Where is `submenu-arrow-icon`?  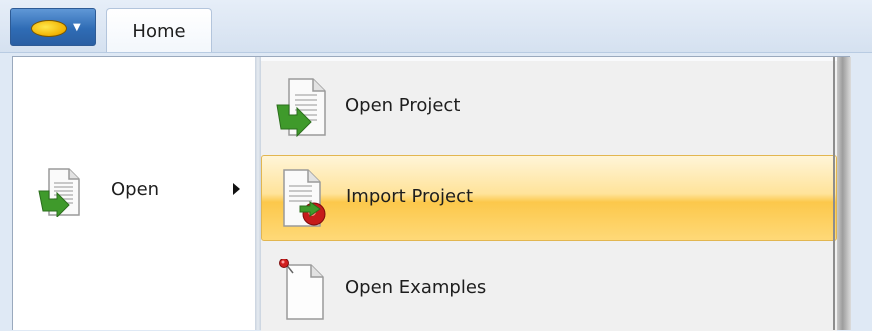 submenu-arrow-icon is located at coordinates (236, 189).